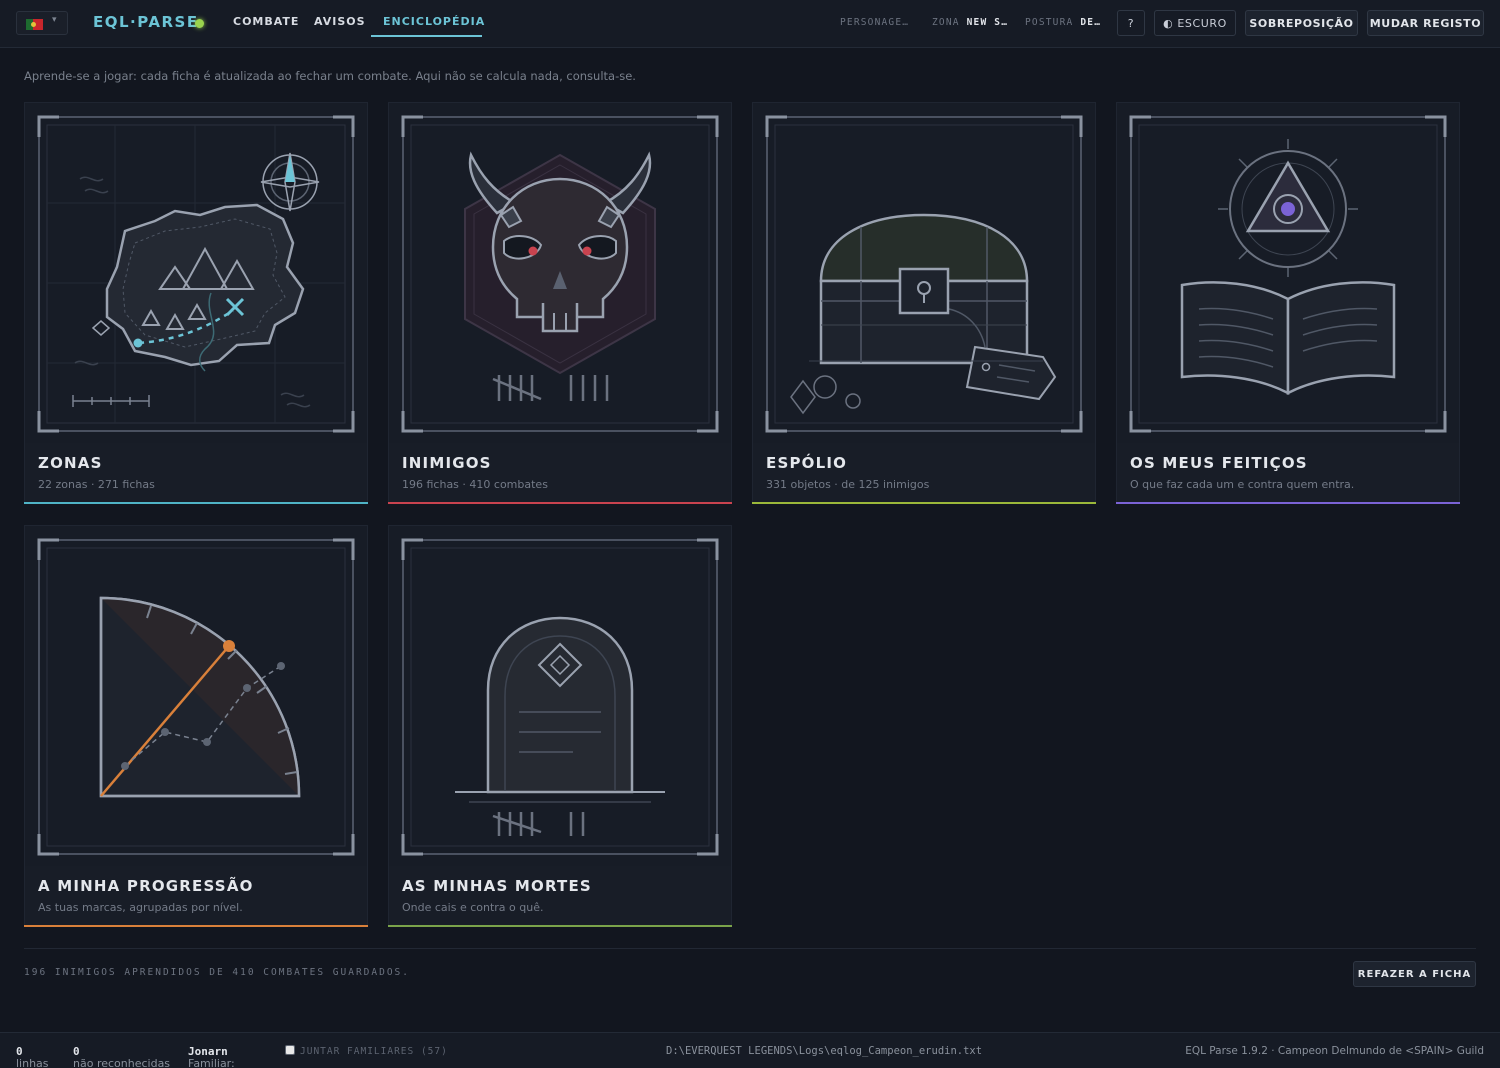 This screenshot has height=1068, width=1500. I want to click on tombstone-icon, so click(560, 697).